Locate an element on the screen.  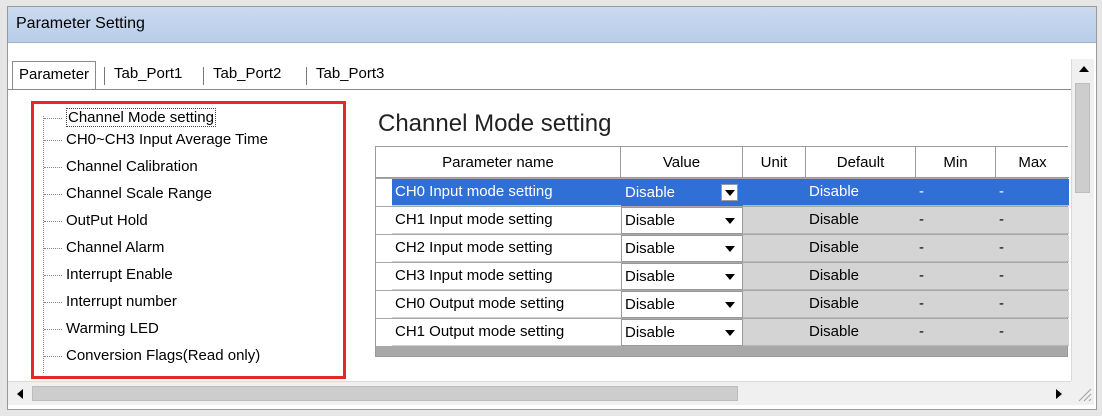
column-header-max: Max is located at coordinates (1032, 162).